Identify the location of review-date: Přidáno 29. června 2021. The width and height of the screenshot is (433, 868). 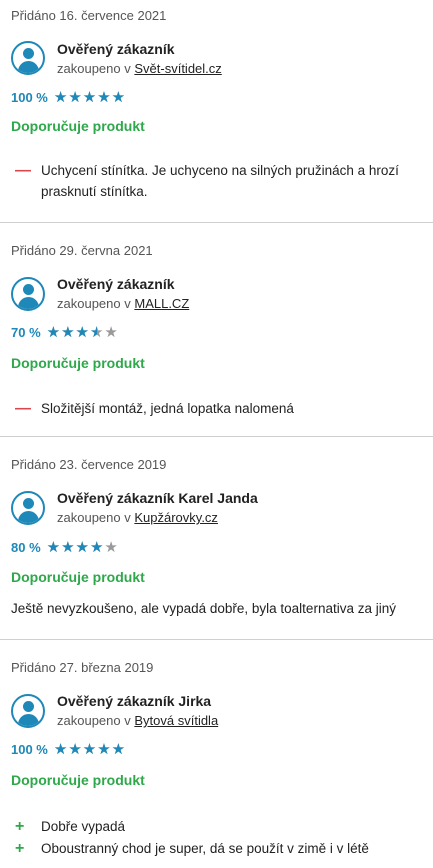
(82, 250).